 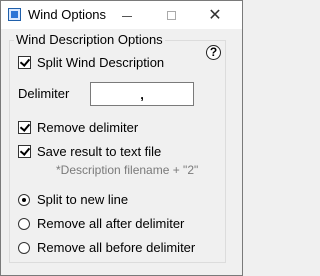 What do you see at coordinates (101, 62) in the screenshot?
I see `split-wind-description-label: Split Wind Description` at bounding box center [101, 62].